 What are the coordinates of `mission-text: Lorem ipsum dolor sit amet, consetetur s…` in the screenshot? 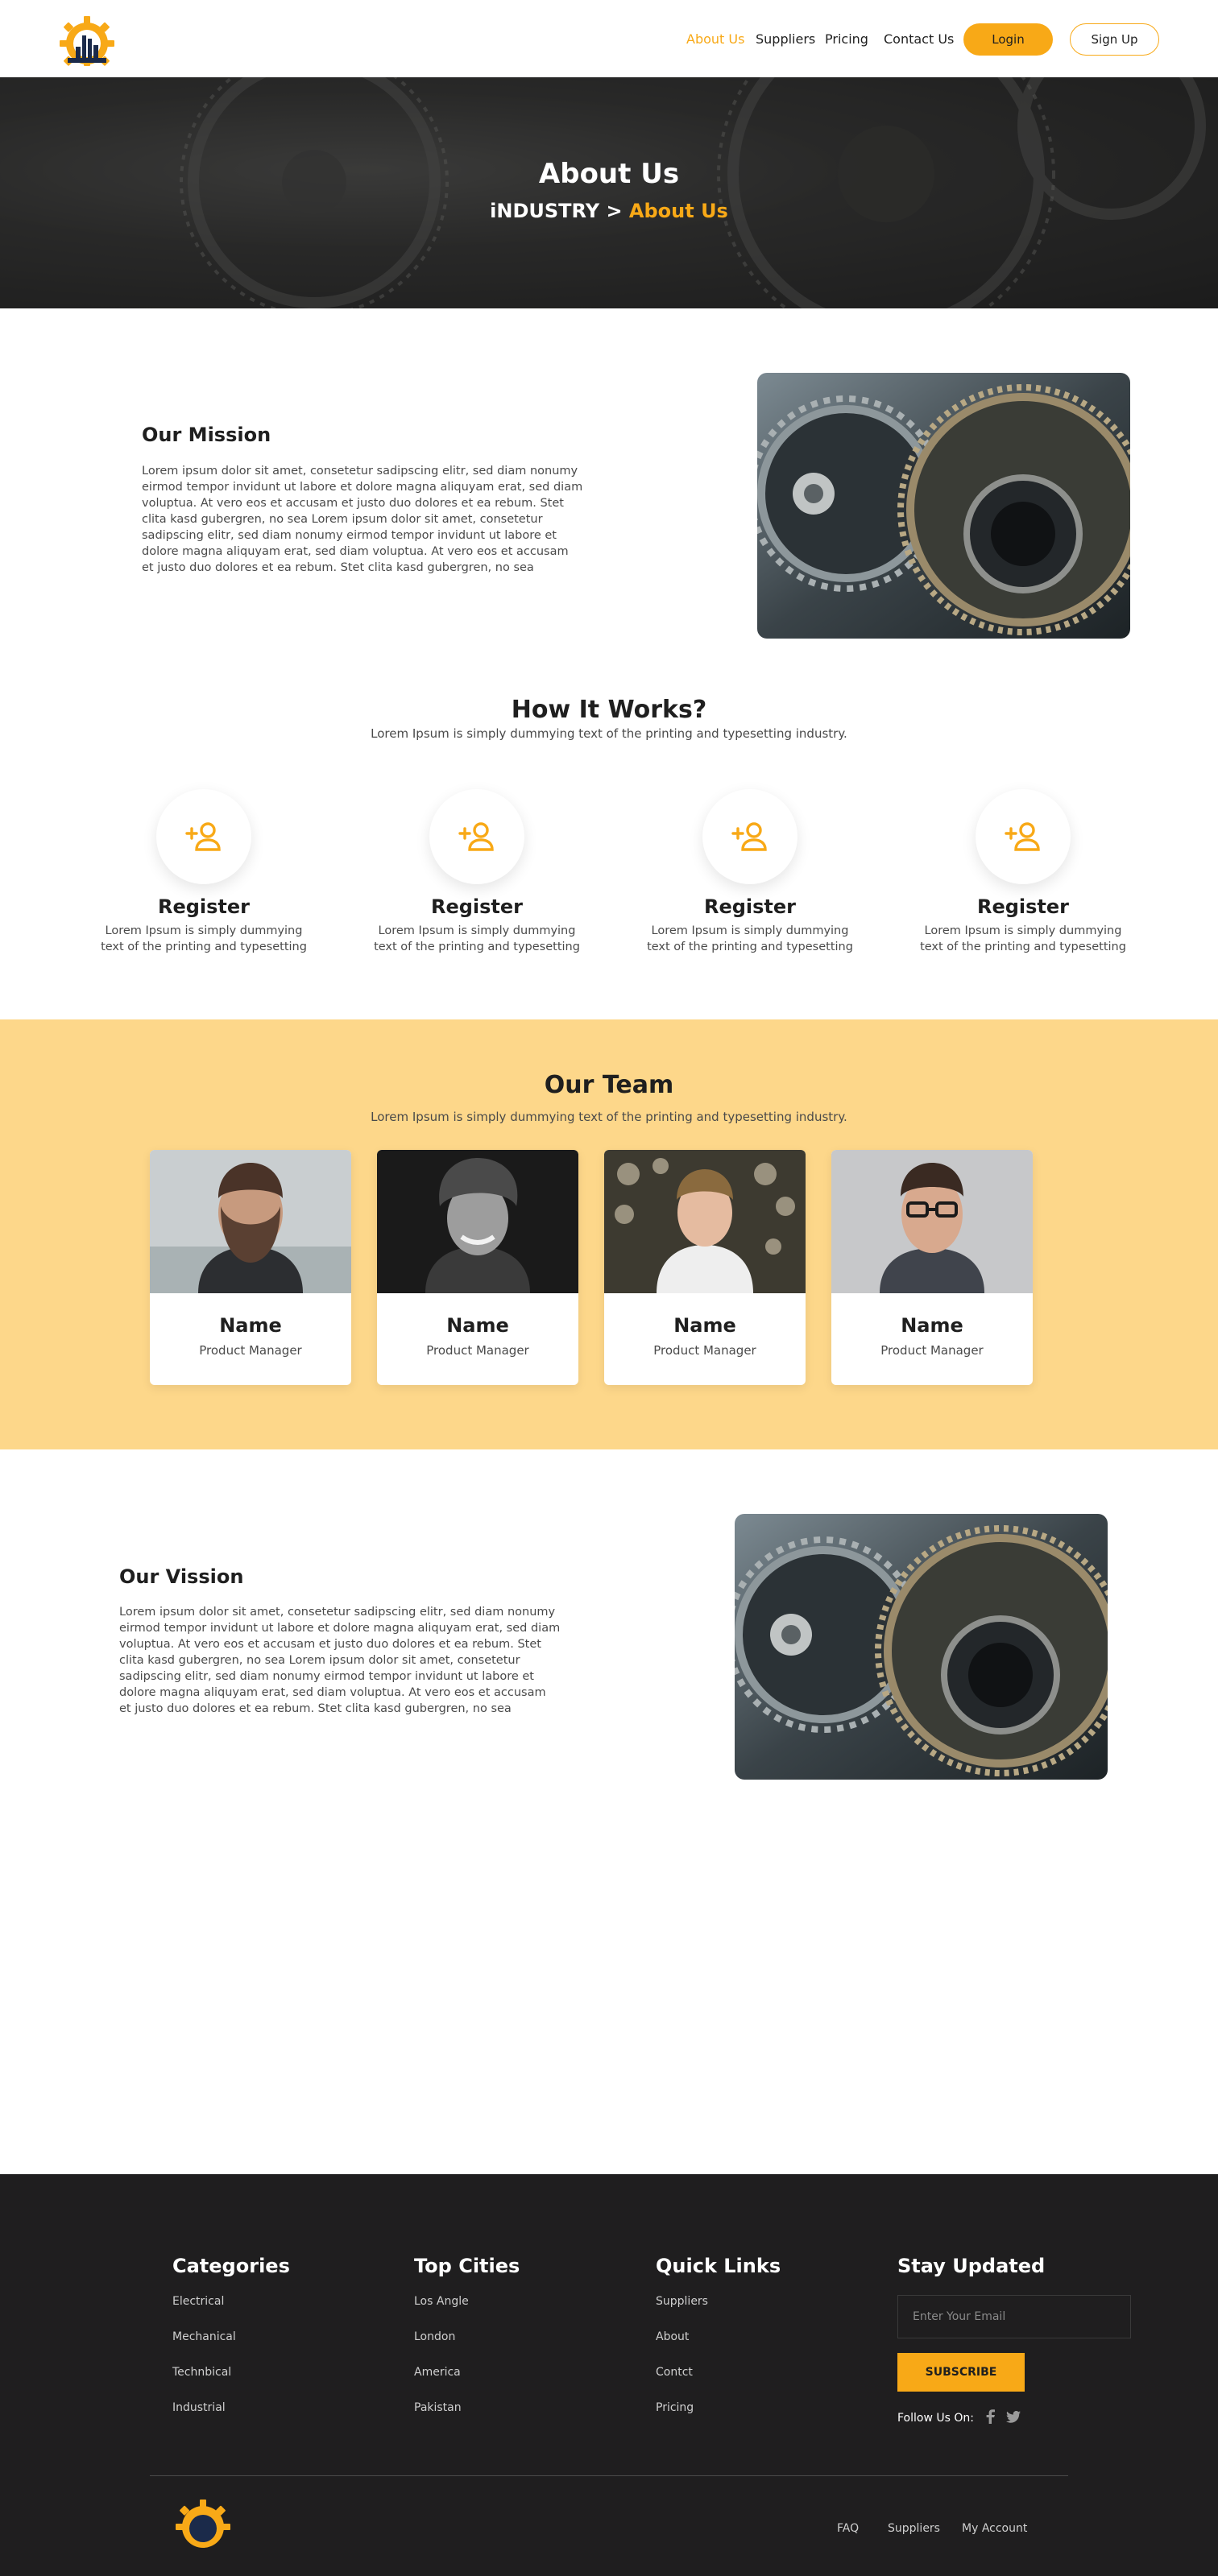 It's located at (362, 519).